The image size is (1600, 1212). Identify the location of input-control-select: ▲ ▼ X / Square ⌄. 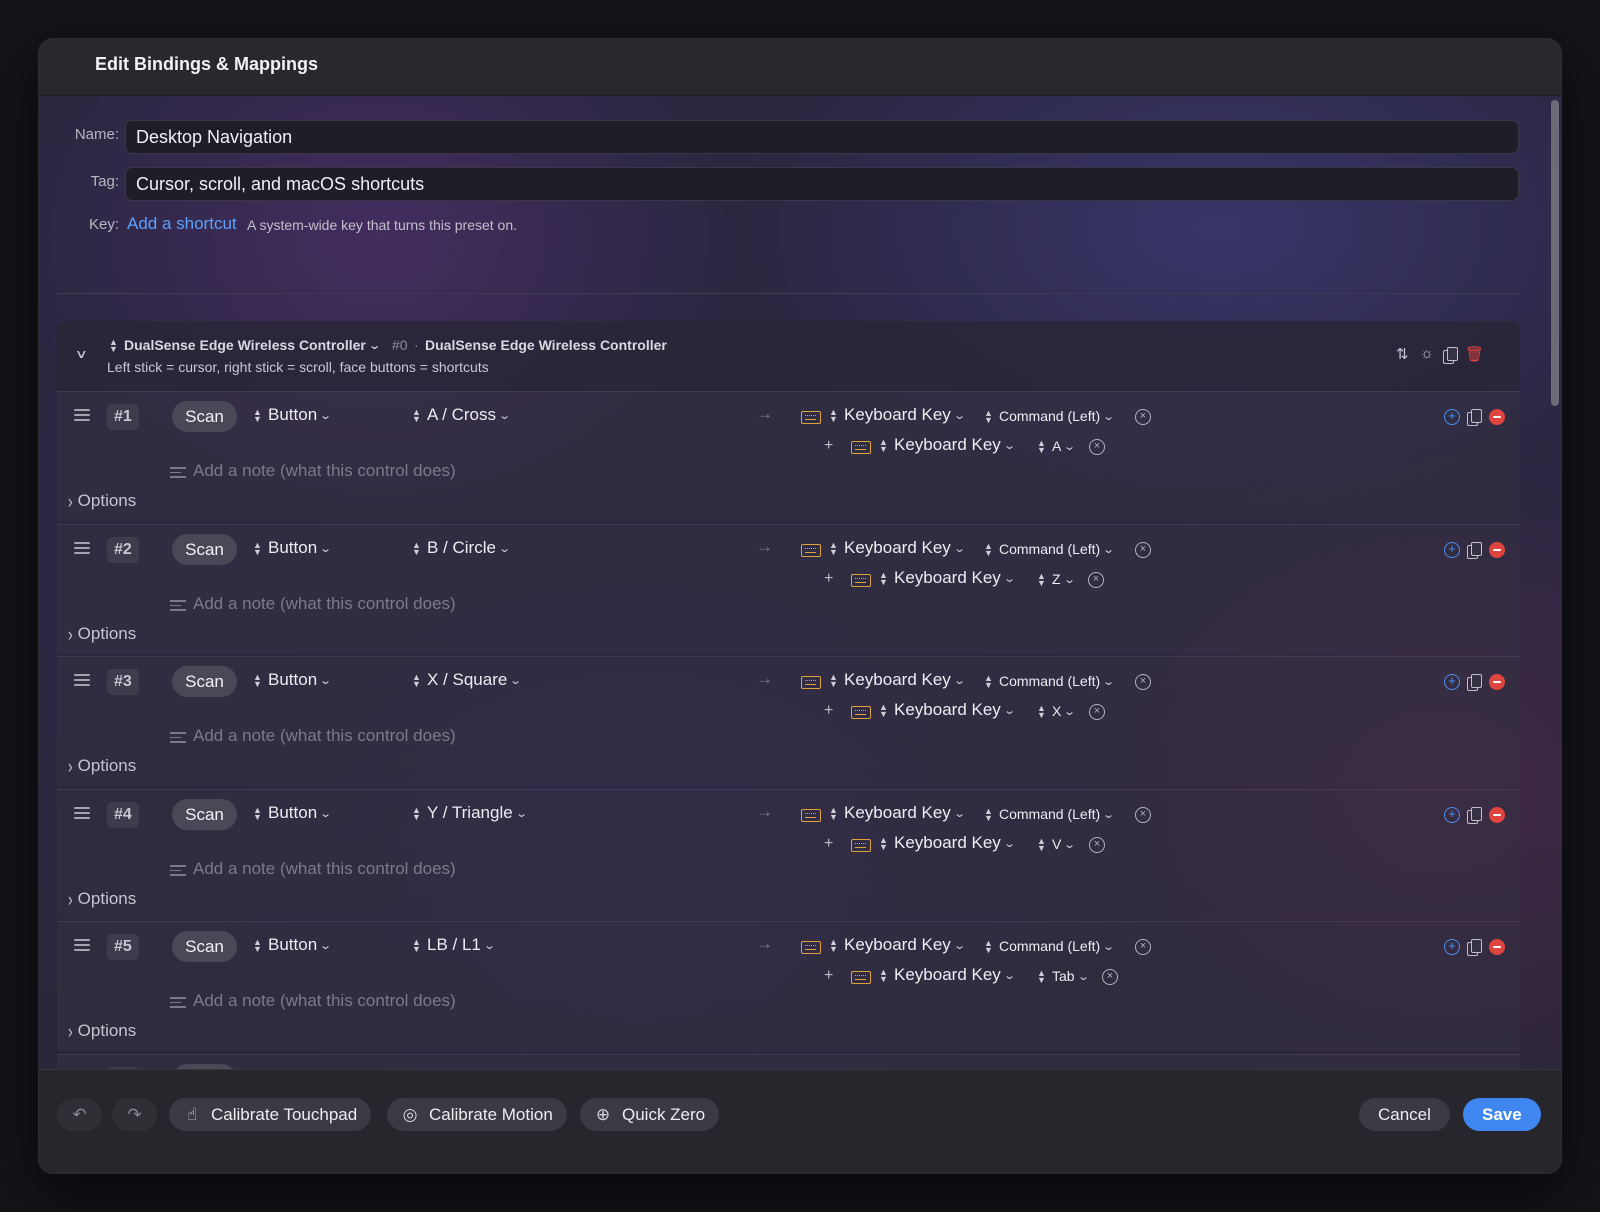
(467, 680).